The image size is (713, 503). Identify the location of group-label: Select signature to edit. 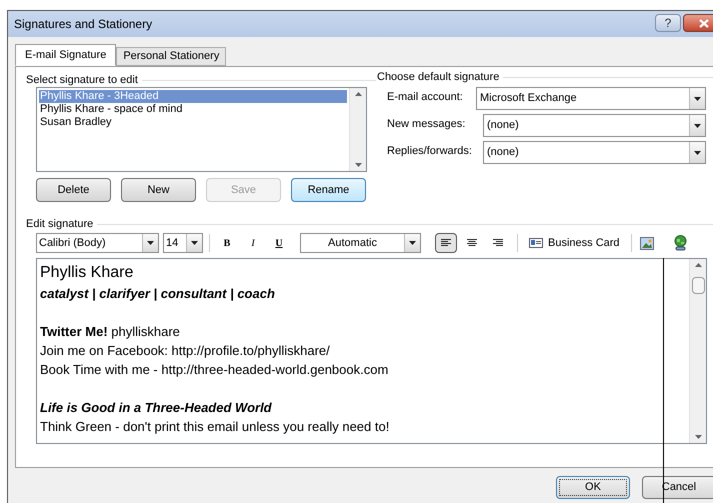
(82, 80).